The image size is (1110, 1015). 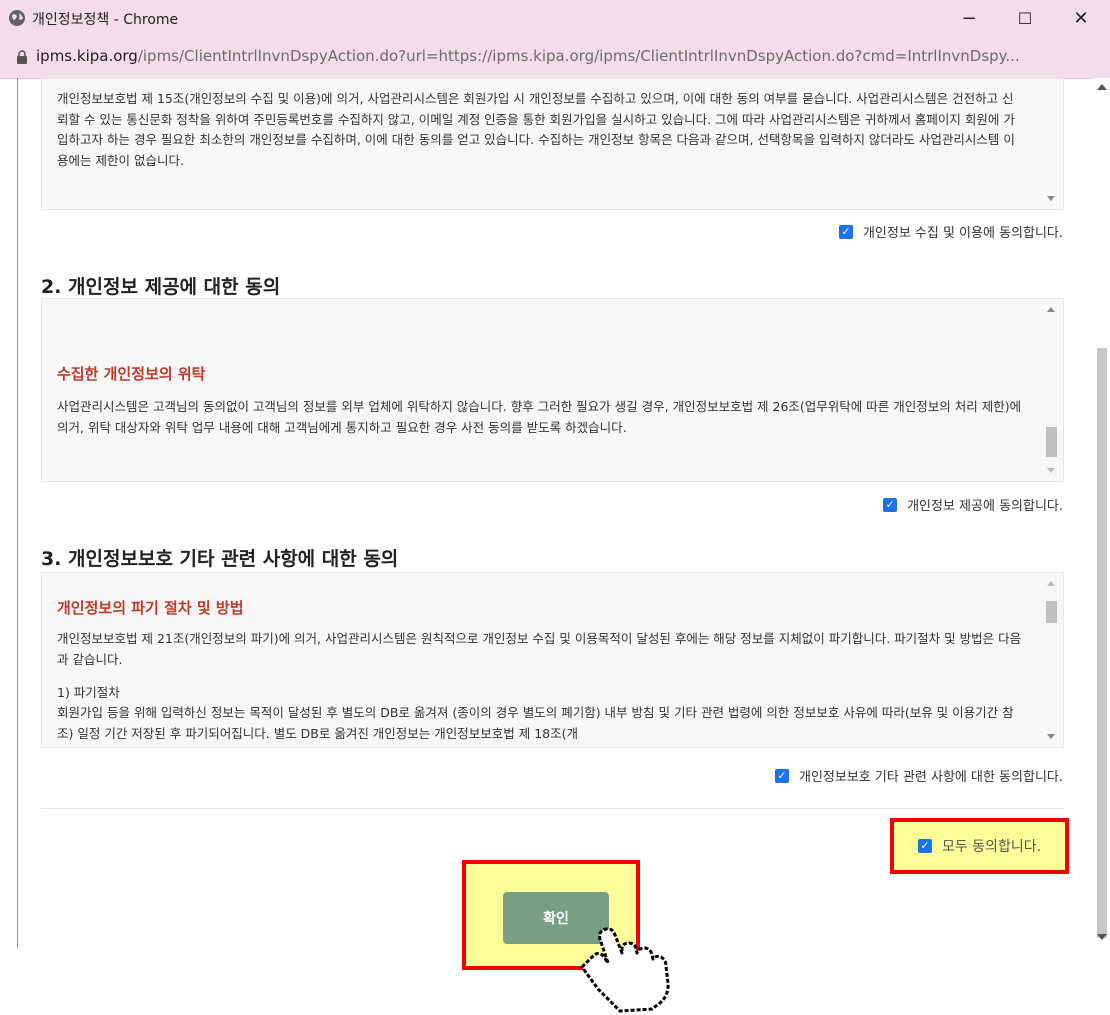 What do you see at coordinates (161, 287) in the screenshot?
I see `section2-title: 2. 개인정보 제공에 대한 동의` at bounding box center [161, 287].